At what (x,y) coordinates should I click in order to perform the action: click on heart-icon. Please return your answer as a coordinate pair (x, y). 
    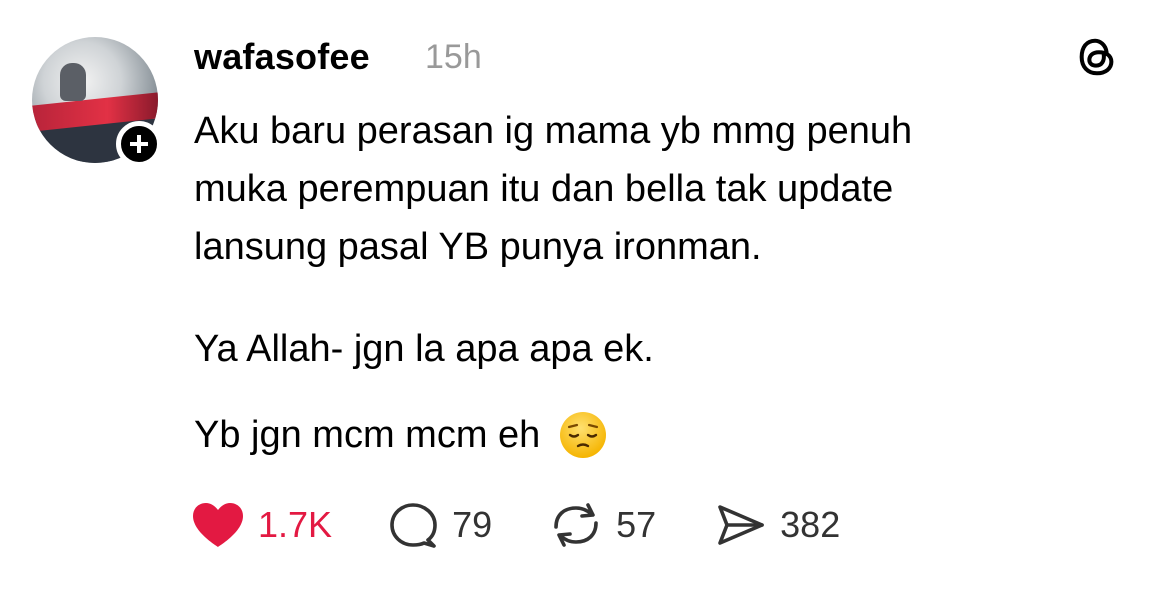
    Looking at the image, I should click on (218, 525).